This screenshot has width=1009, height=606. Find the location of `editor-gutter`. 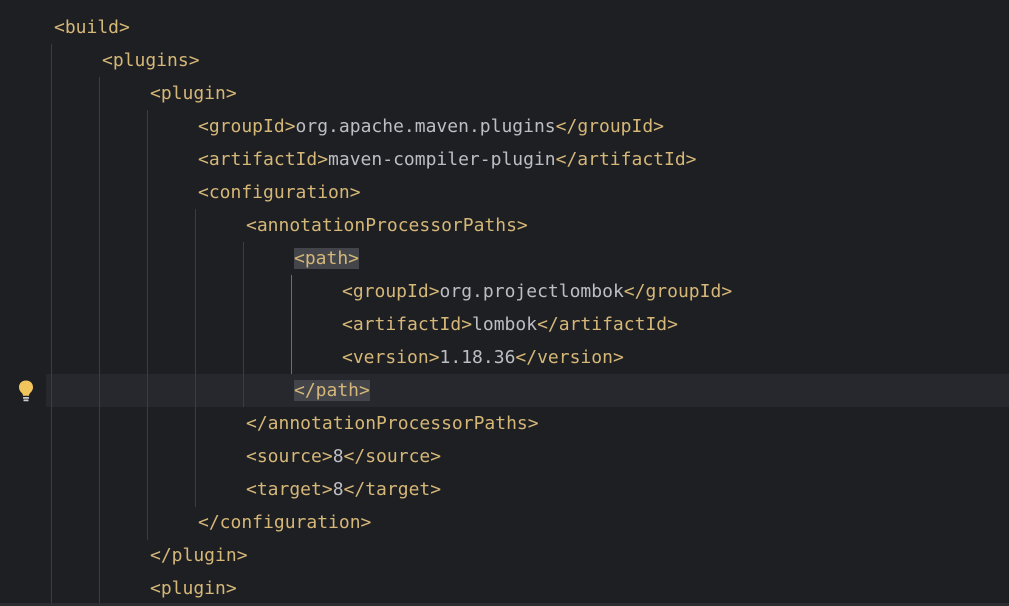

editor-gutter is located at coordinates (23, 303).